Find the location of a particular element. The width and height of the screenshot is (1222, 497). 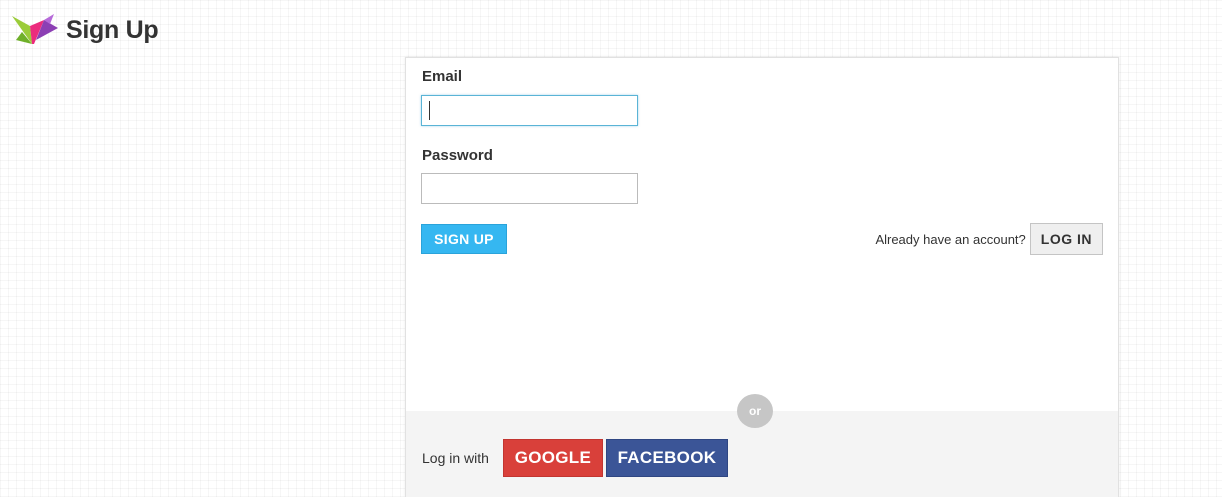

social-login-row: Log in with GOOGLE FACEBOOK is located at coordinates (575, 458).